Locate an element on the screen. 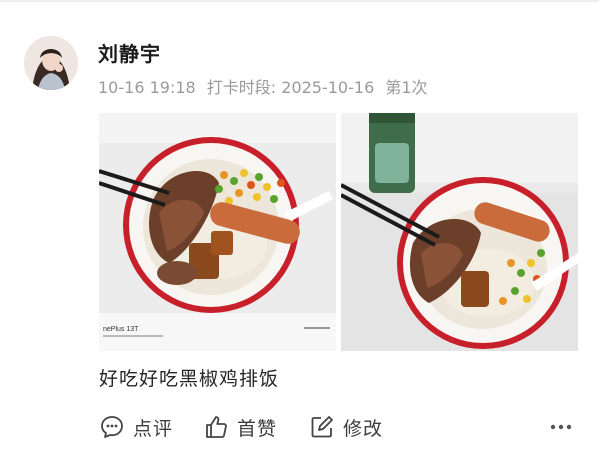 The width and height of the screenshot is (599, 466). post-caption: 好吃好吃黑椒鸡排饭 is located at coordinates (189, 379).